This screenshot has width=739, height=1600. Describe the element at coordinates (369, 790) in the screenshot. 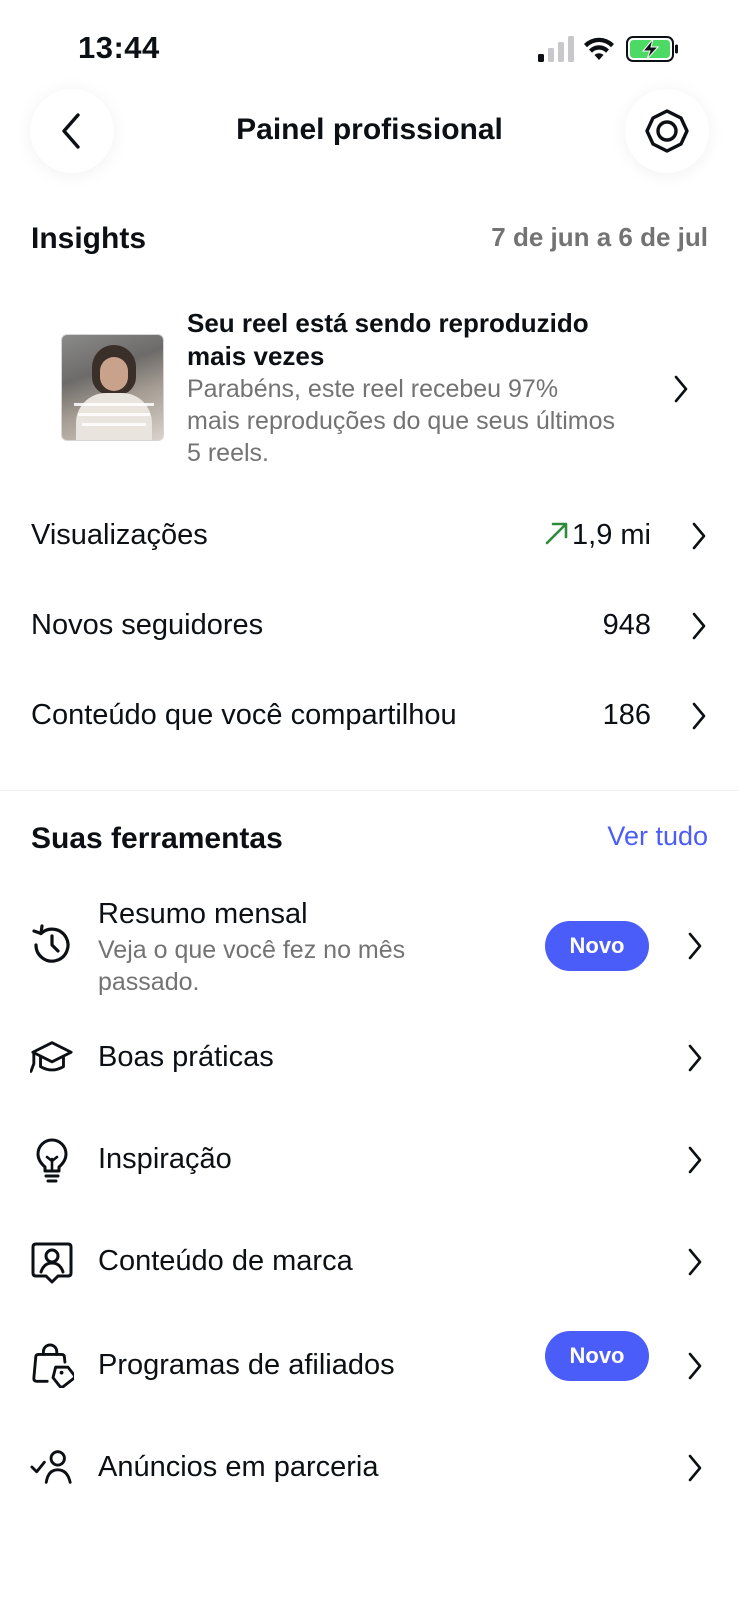

I see `section-divider` at that location.